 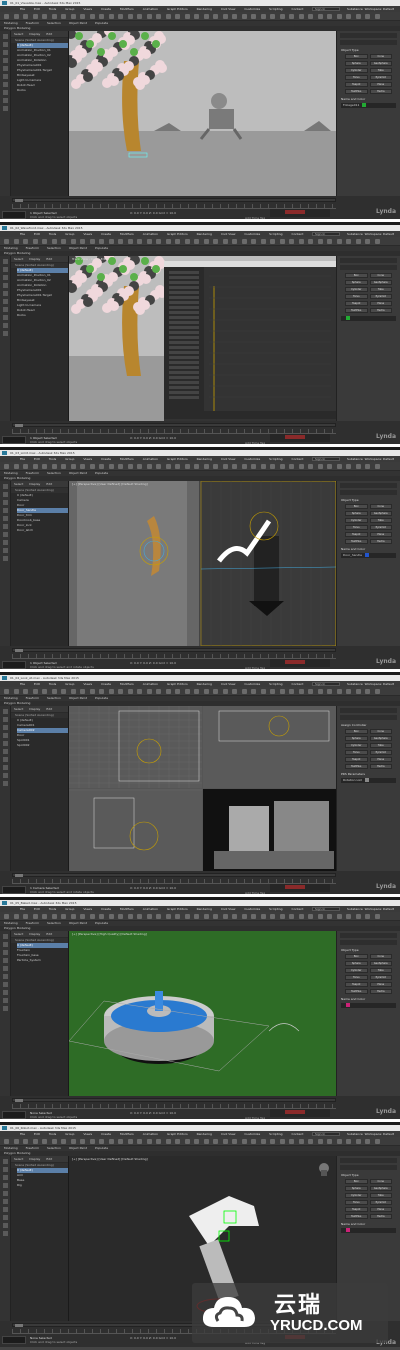 I want to click on maxscript-listener, so click(x=14, y=215).